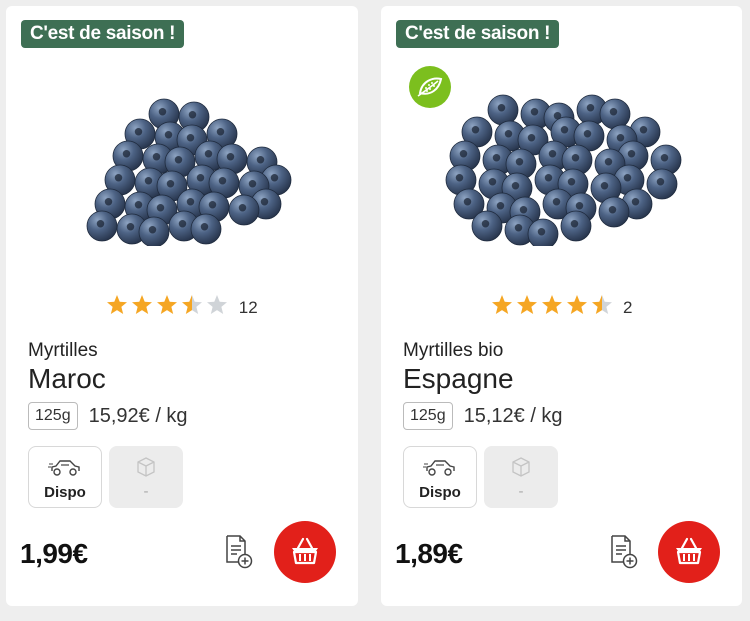 Image resolution: width=750 pixels, height=621 pixels. I want to click on pack-info: 125g 15,12€ / kg, so click(483, 416).